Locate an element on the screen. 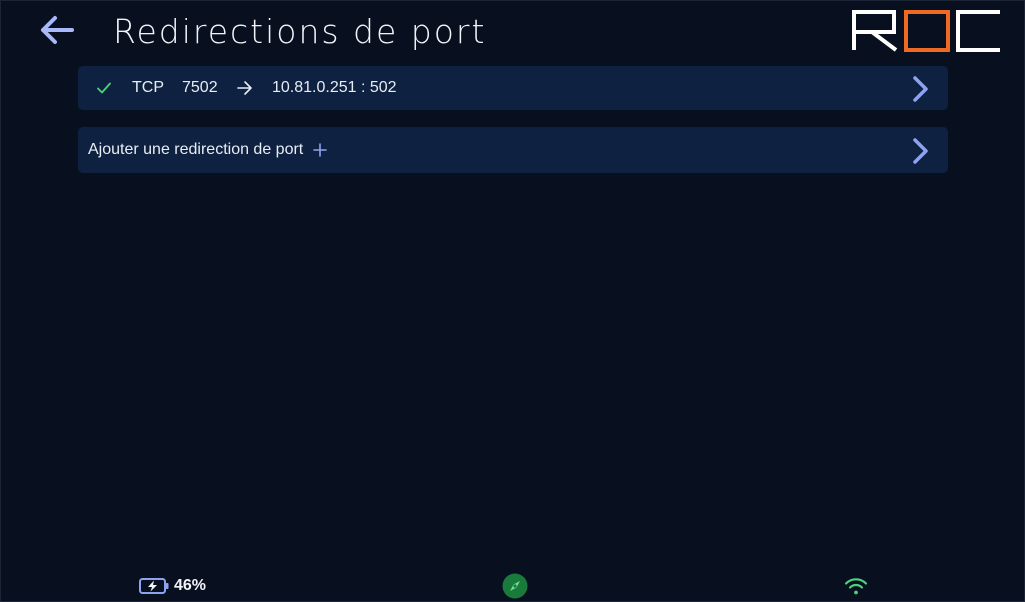 The width and height of the screenshot is (1025, 602). add-rule-label: Ajouter une redirection de port is located at coordinates (196, 149).